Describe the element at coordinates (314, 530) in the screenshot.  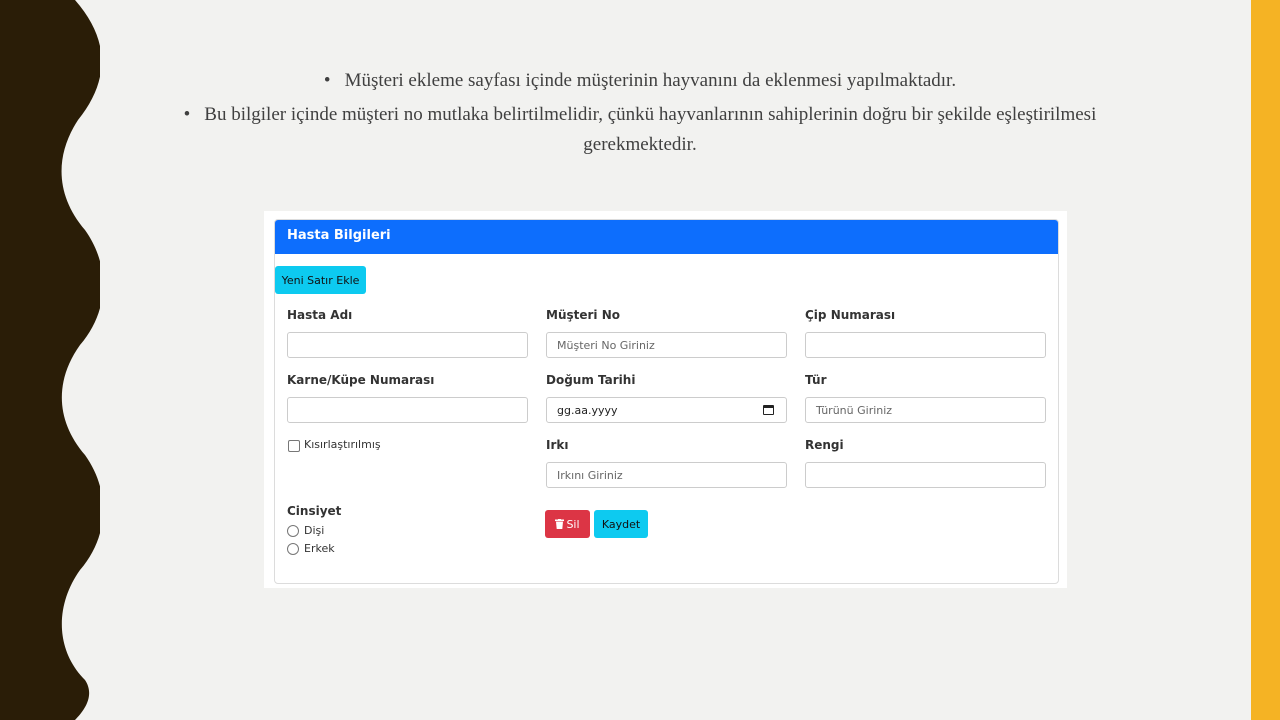
I see `disi-label: Dişi` at that location.